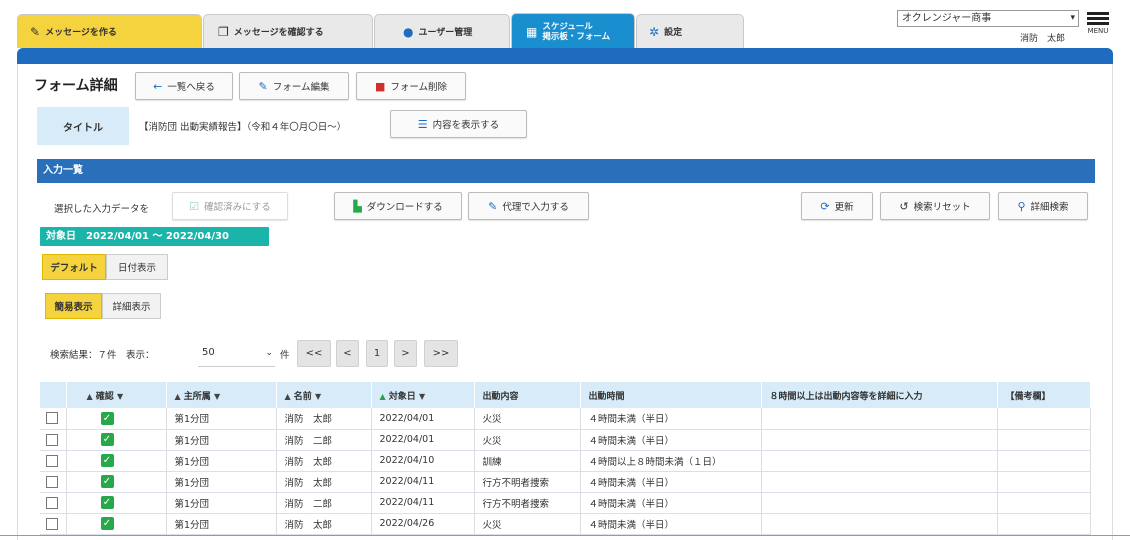  I want to click on button-label: フォーム削除, so click(419, 87).